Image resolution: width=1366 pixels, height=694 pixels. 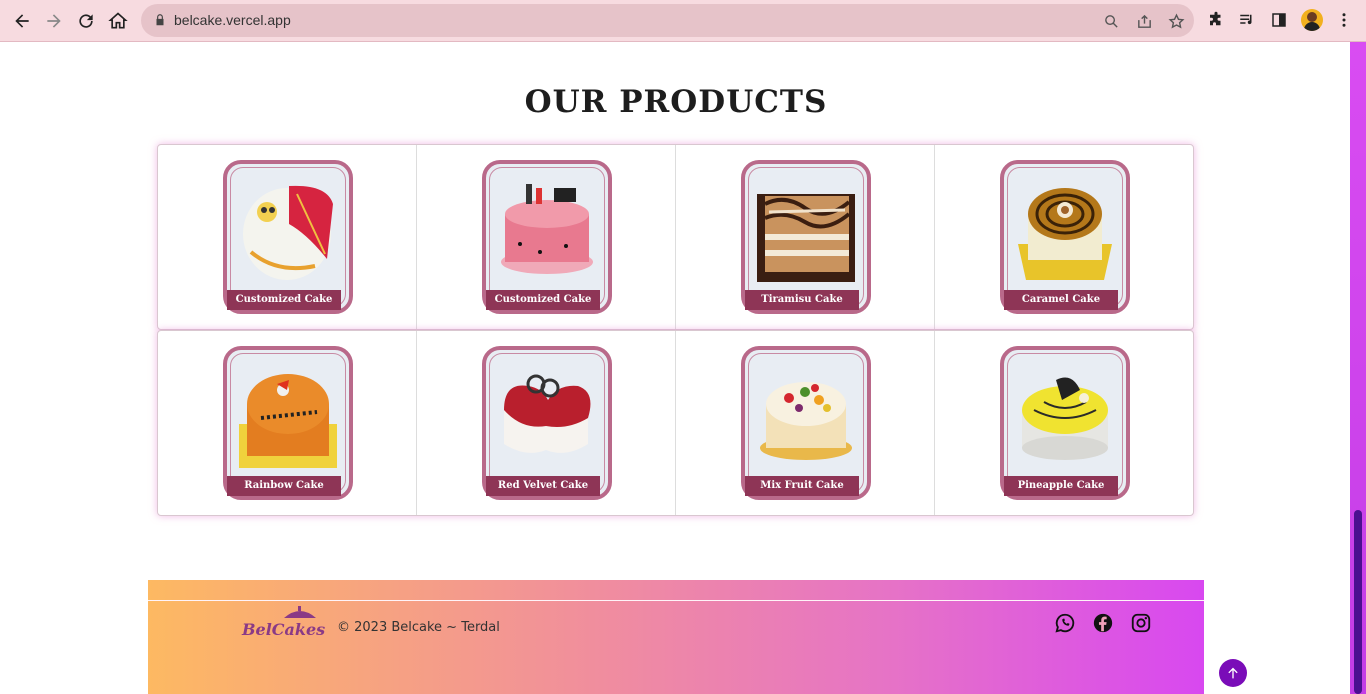 What do you see at coordinates (1344, 20) in the screenshot?
I see `more-icon` at bounding box center [1344, 20].